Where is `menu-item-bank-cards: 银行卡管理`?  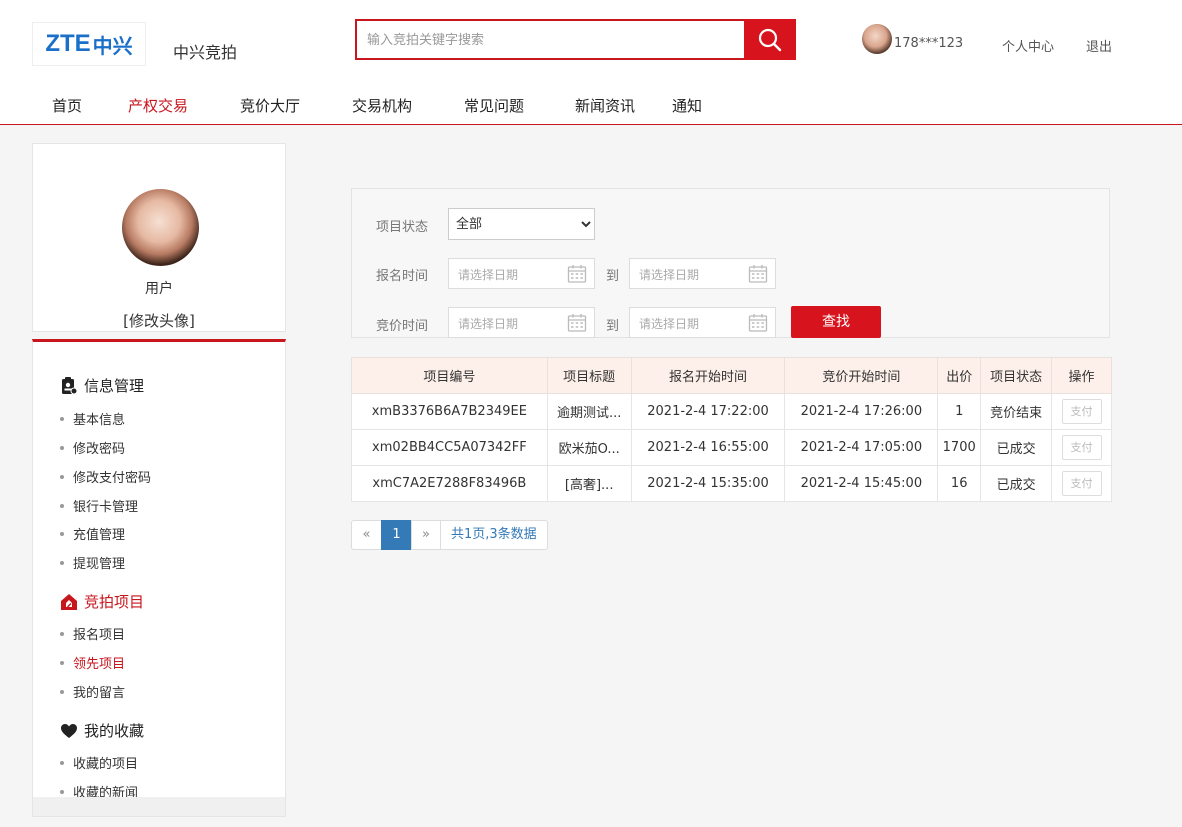
menu-item-bank-cards: 银行卡管理 is located at coordinates (99, 505).